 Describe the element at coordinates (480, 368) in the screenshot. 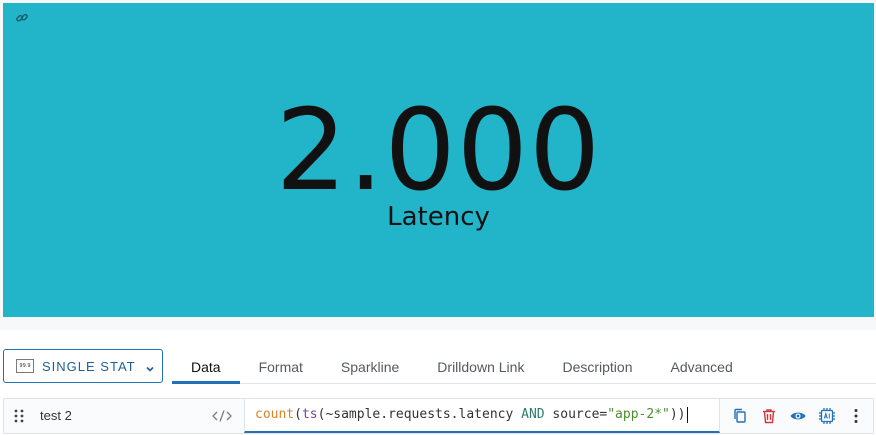

I see `tab-drilldown-link: Drilldown Link` at that location.